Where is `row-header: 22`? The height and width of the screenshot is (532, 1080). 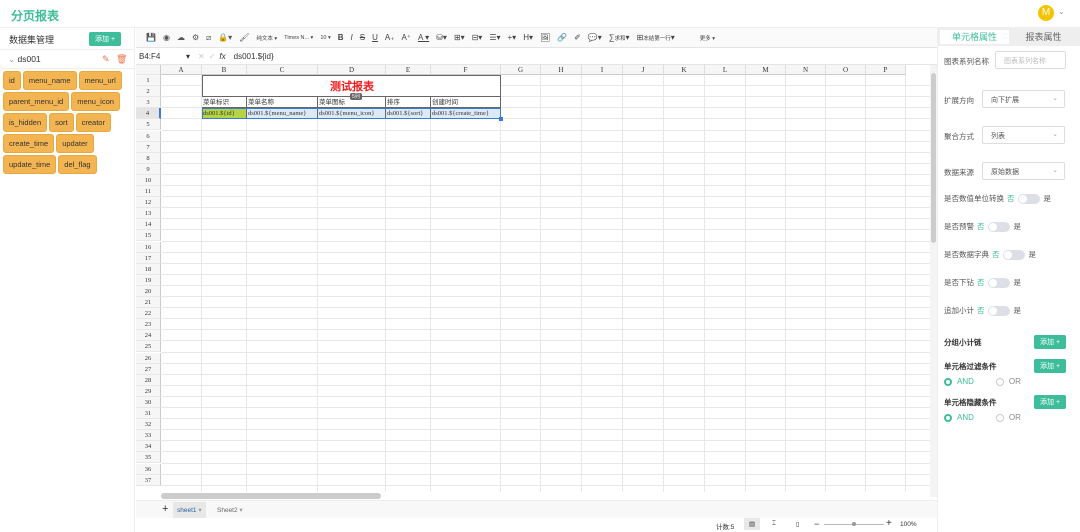 row-header: 22 is located at coordinates (148, 314).